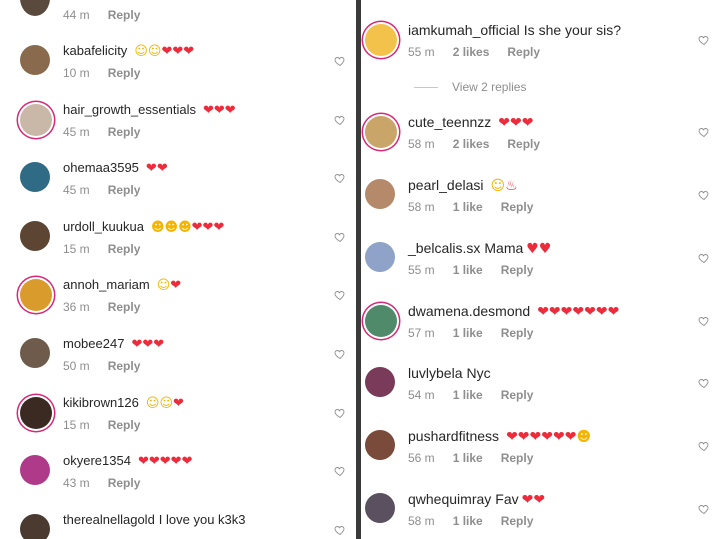 Image resolution: width=720 pixels, height=539 pixels. I want to click on username-link: kikibrown126, so click(101, 402).